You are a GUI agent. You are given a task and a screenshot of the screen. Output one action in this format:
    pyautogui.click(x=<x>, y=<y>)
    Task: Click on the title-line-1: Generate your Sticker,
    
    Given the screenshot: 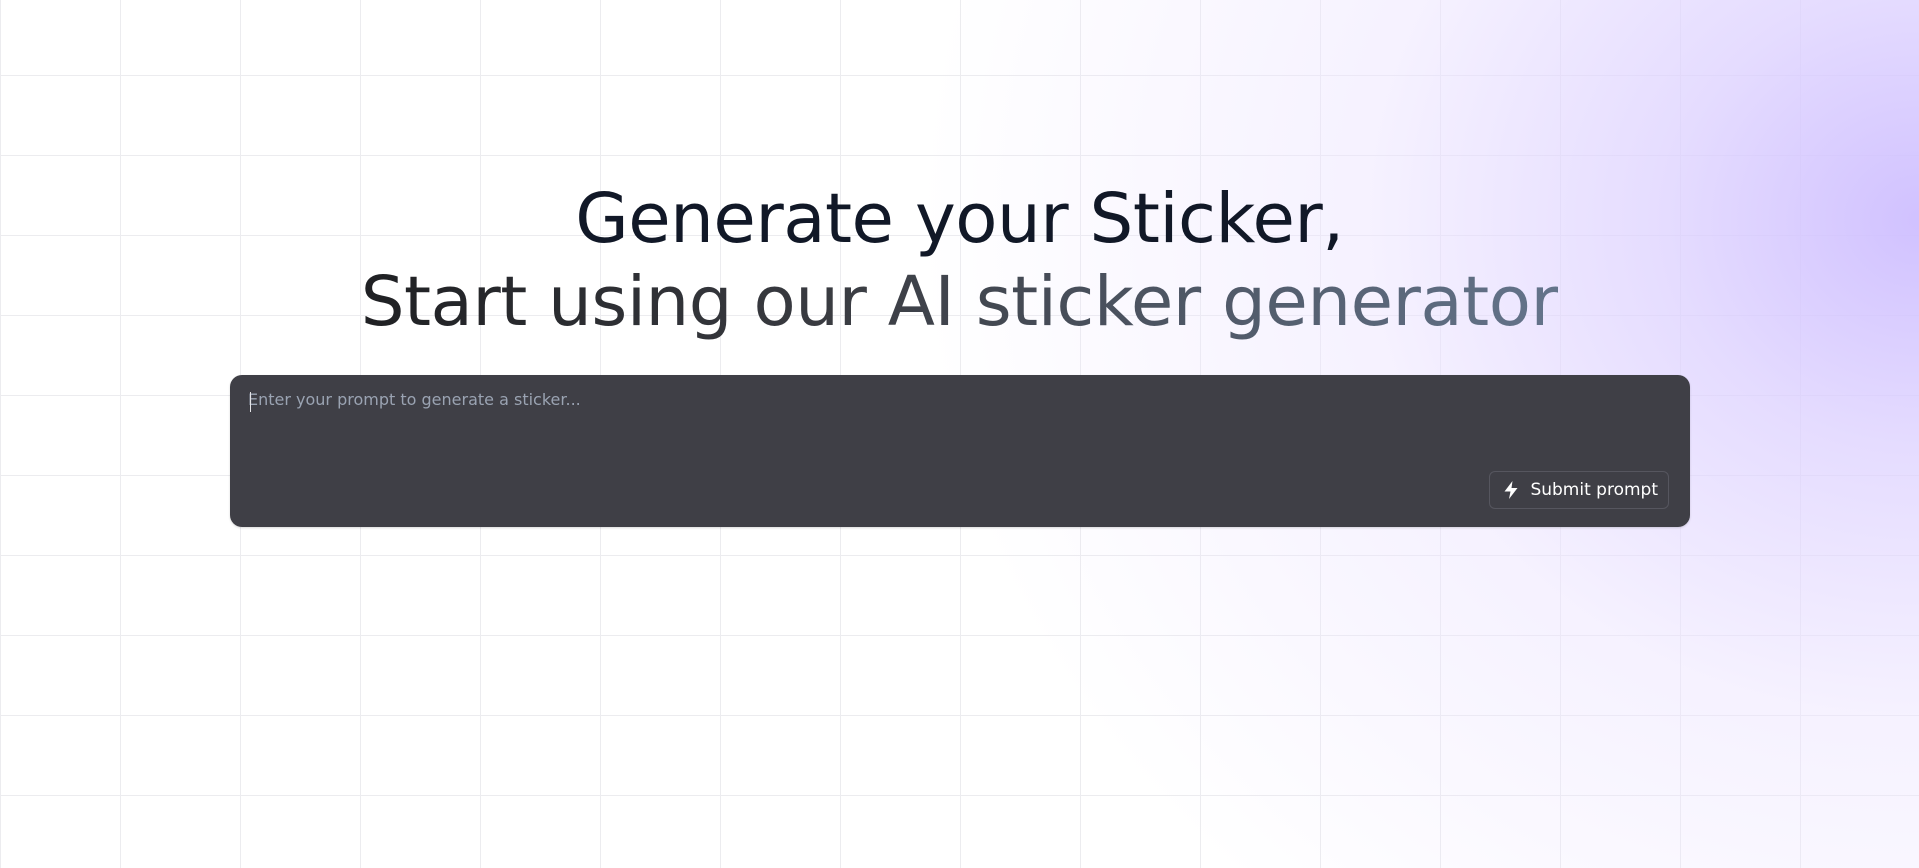 What is the action you would take?
    pyautogui.click(x=959, y=219)
    